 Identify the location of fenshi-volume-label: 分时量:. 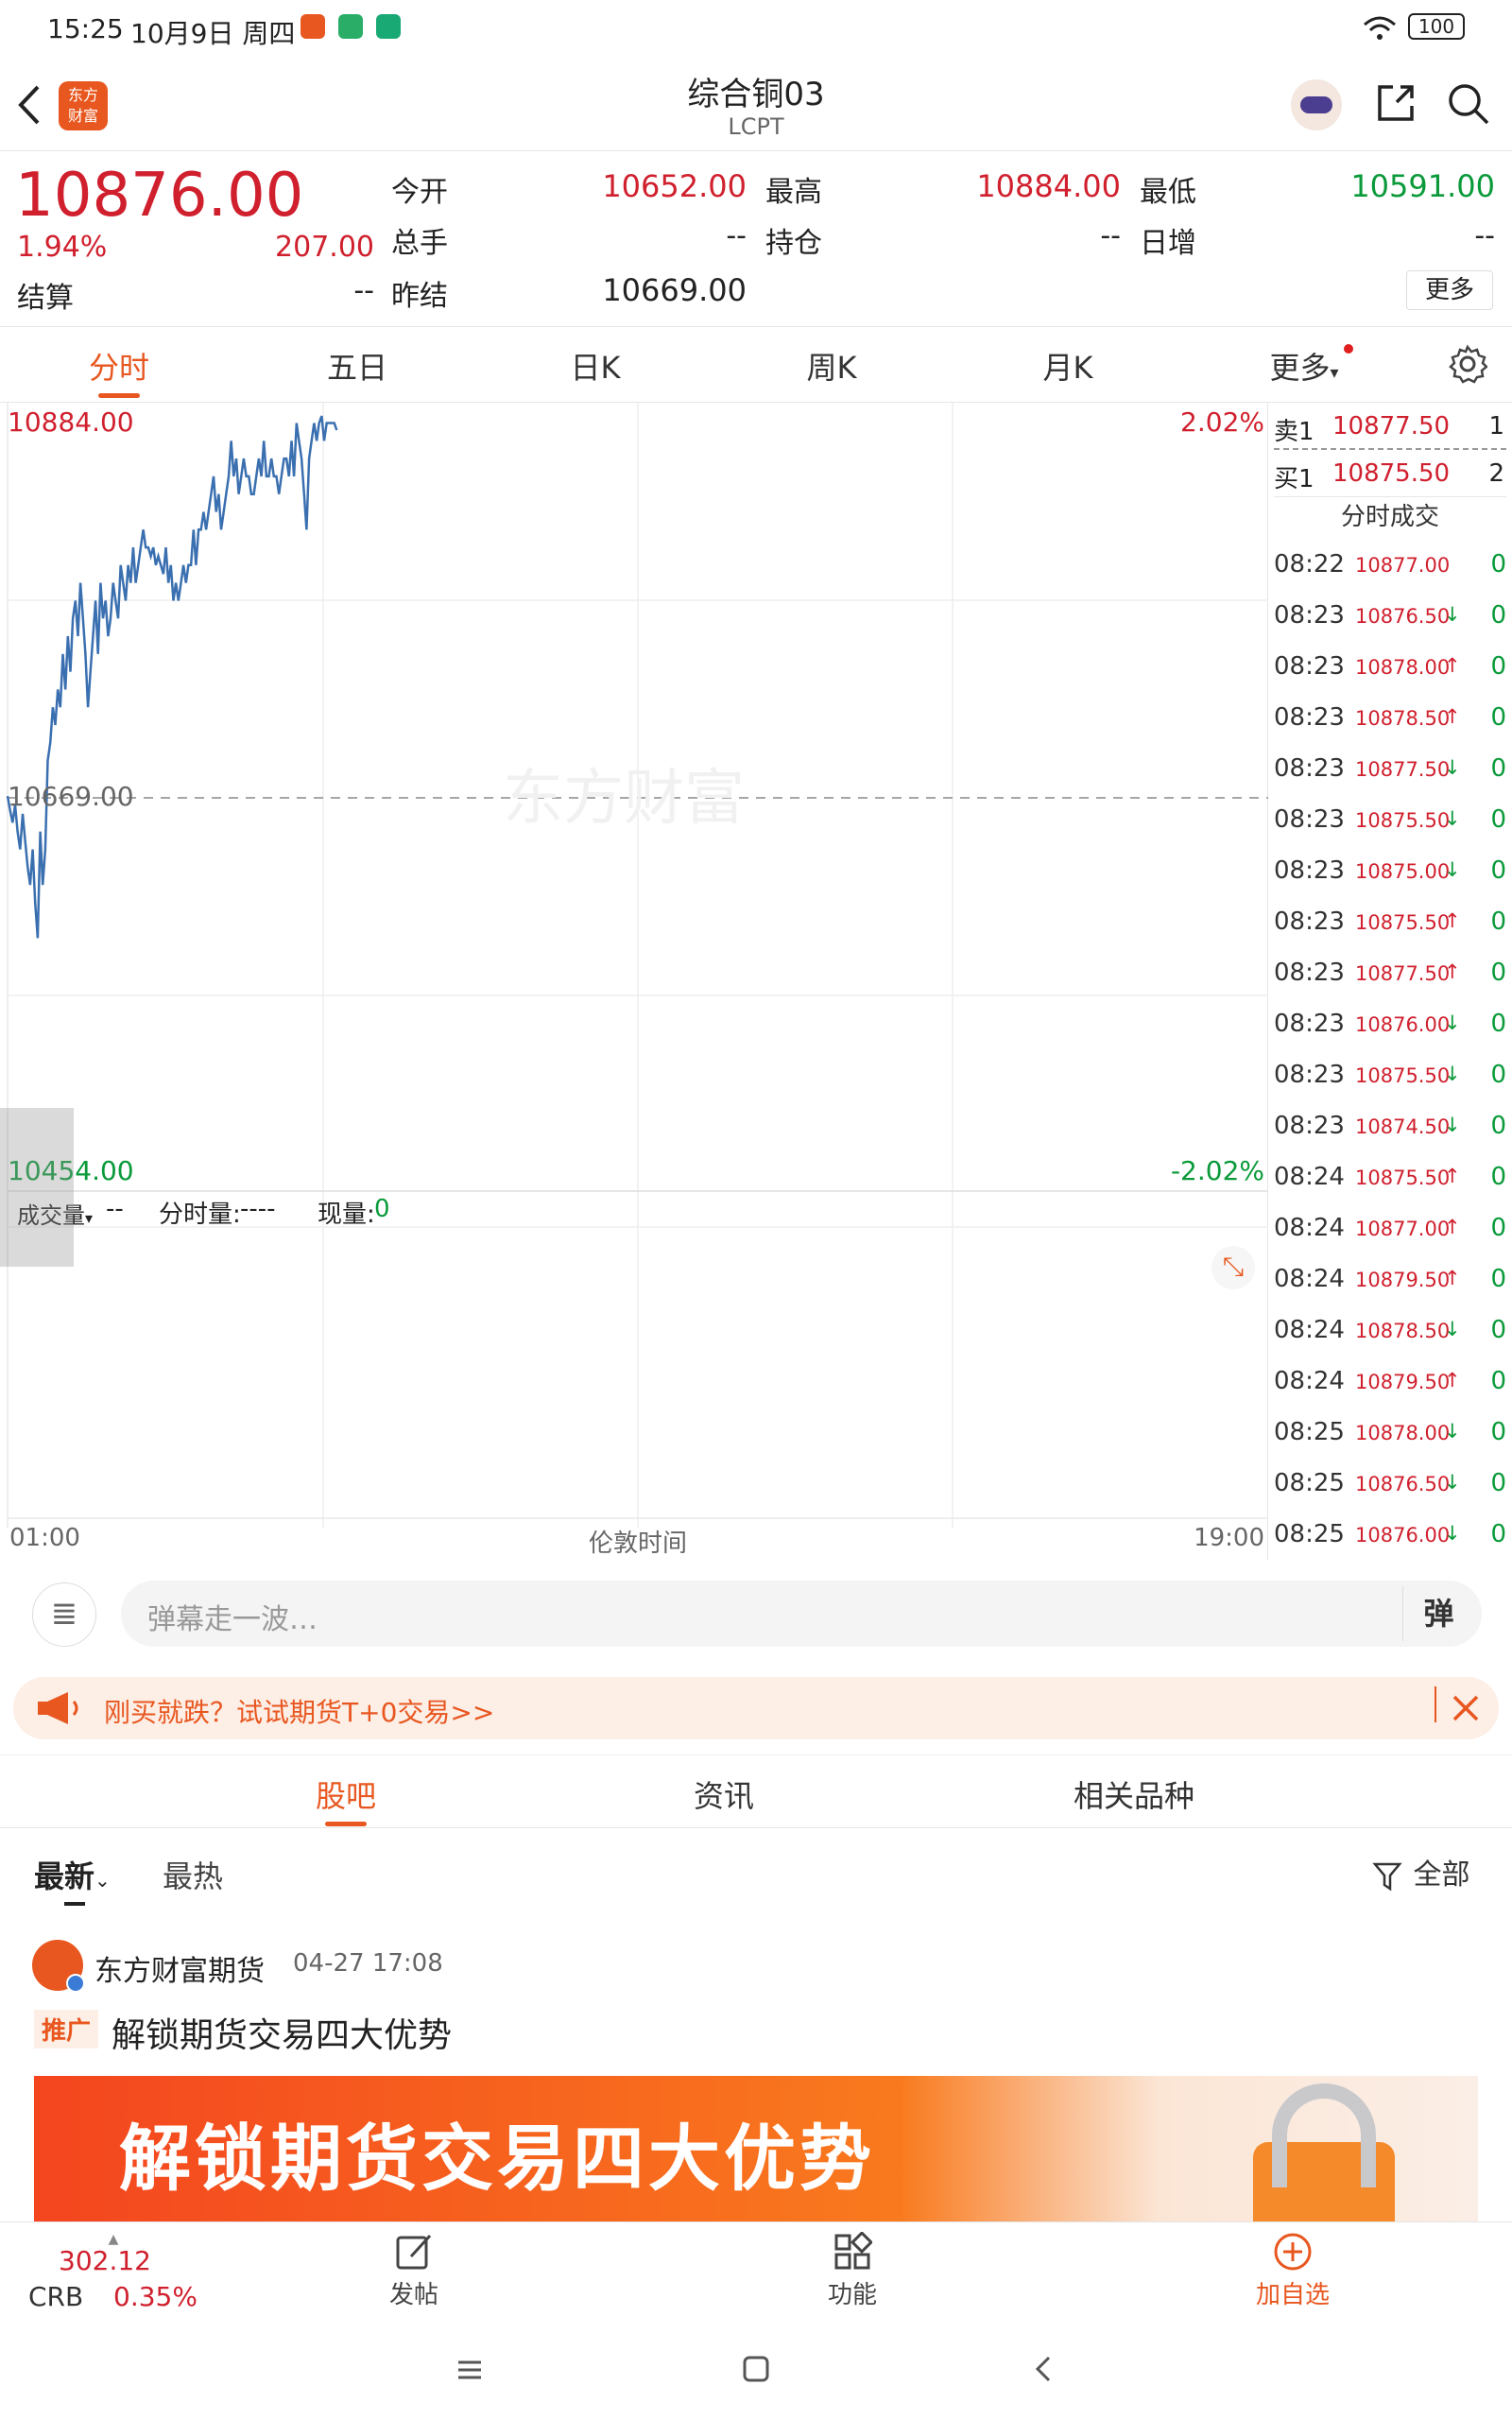
(200, 1215).